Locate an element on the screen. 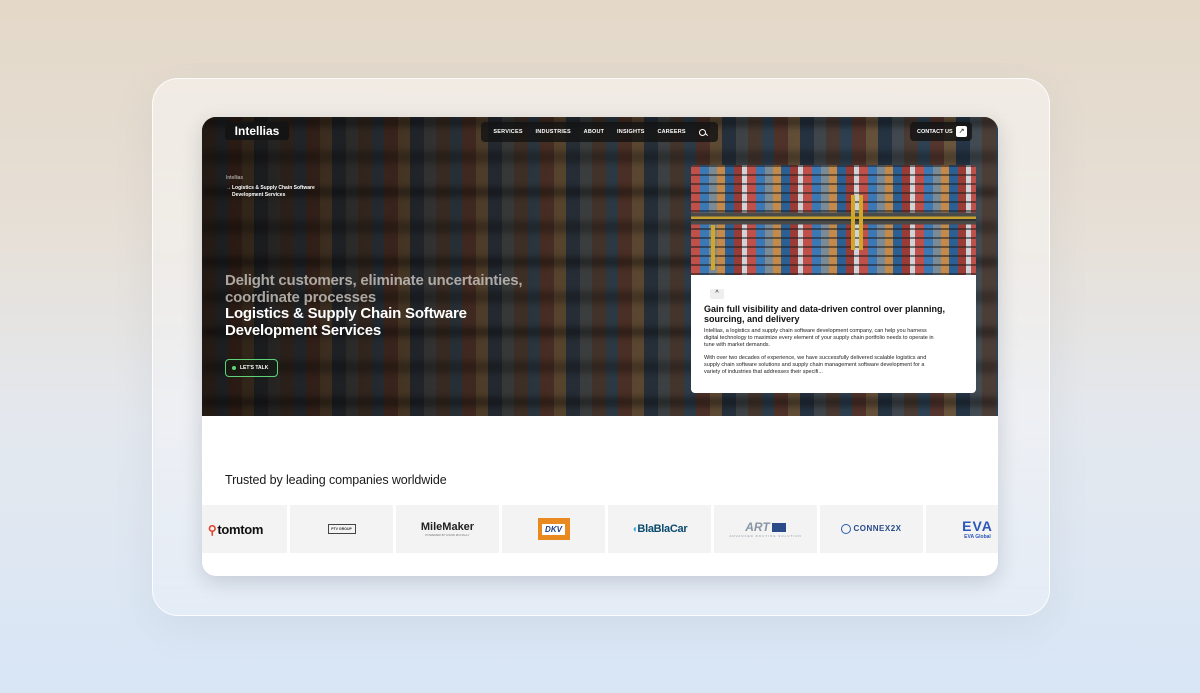 The width and height of the screenshot is (1200, 693). site-logo: Intellias is located at coordinates (257, 131).